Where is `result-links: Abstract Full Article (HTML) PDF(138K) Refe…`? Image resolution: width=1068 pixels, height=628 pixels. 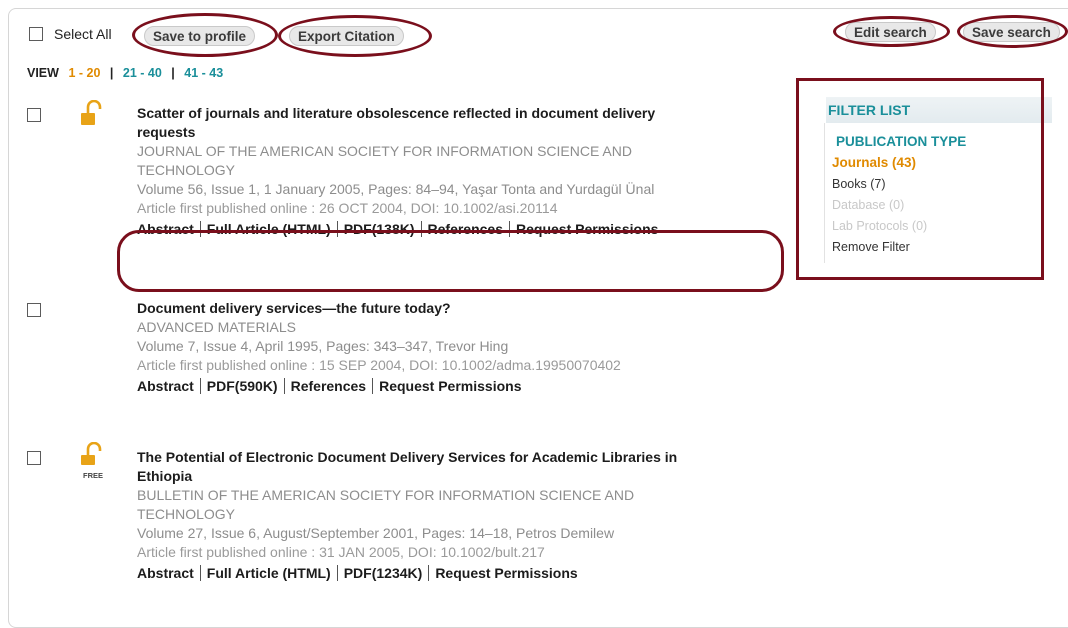
result-links: Abstract Full Article (HTML) PDF(138K) Refe… is located at coordinates (472, 229).